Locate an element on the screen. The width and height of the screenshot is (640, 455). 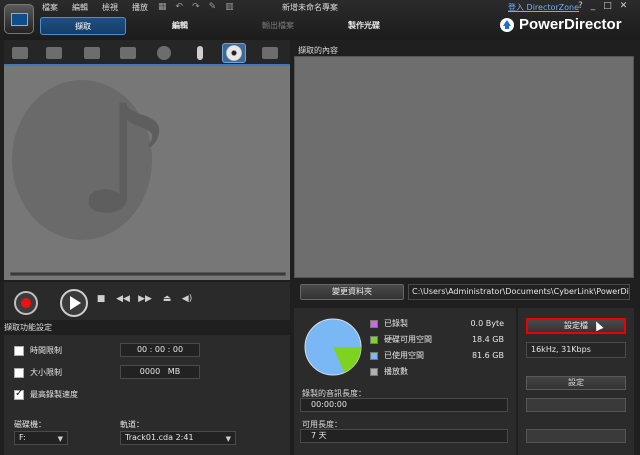
close-button: ✕ is located at coordinates (624, 6).